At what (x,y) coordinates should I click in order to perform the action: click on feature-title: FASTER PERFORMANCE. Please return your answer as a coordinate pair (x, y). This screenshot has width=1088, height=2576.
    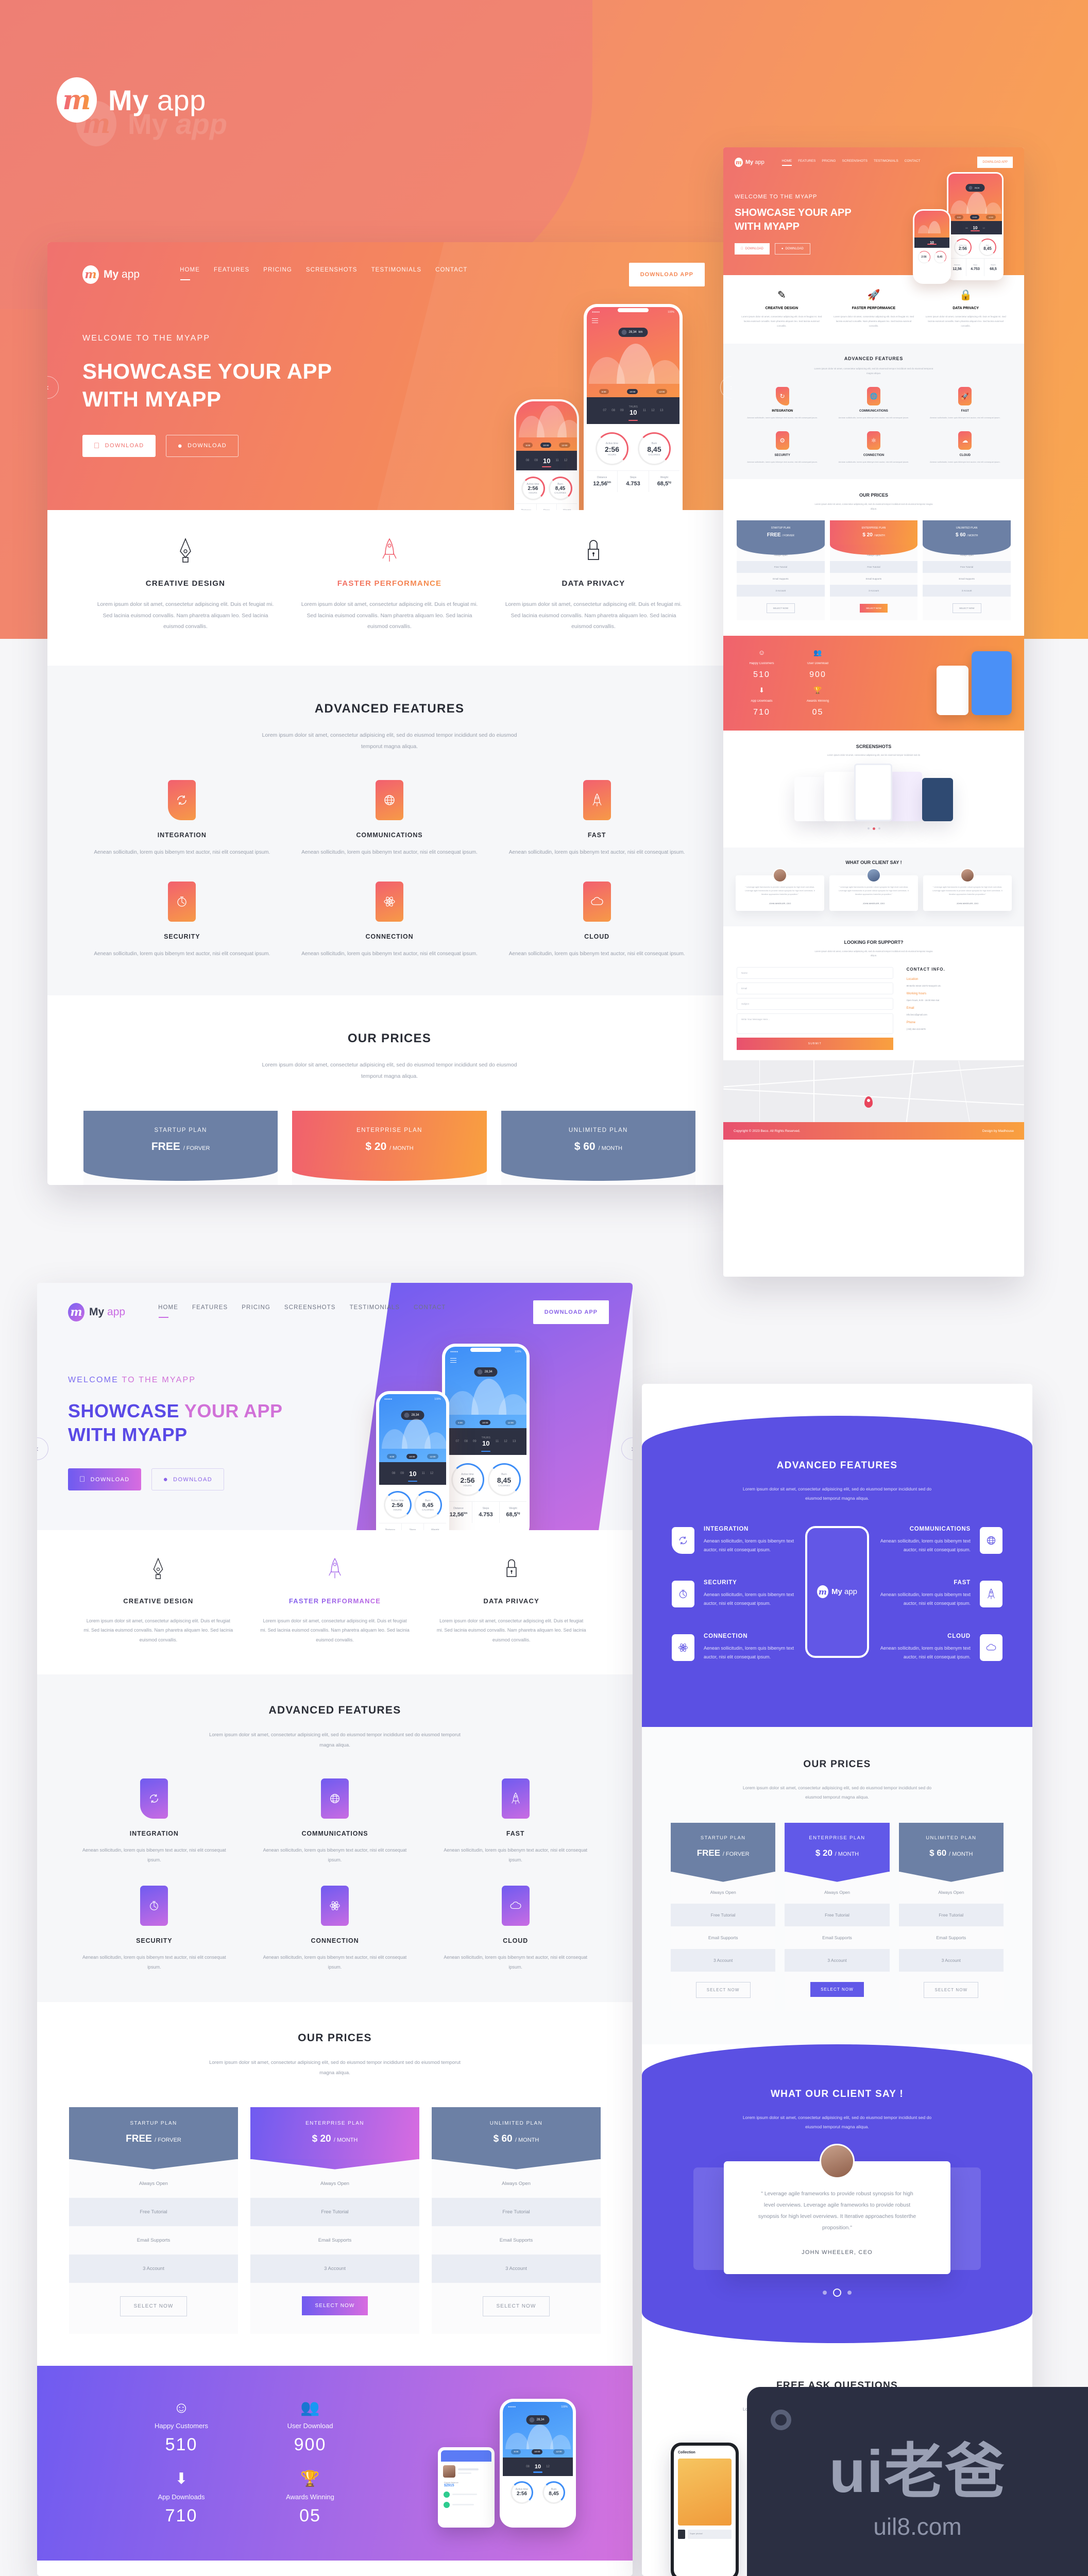
    Looking at the image, I should click on (389, 583).